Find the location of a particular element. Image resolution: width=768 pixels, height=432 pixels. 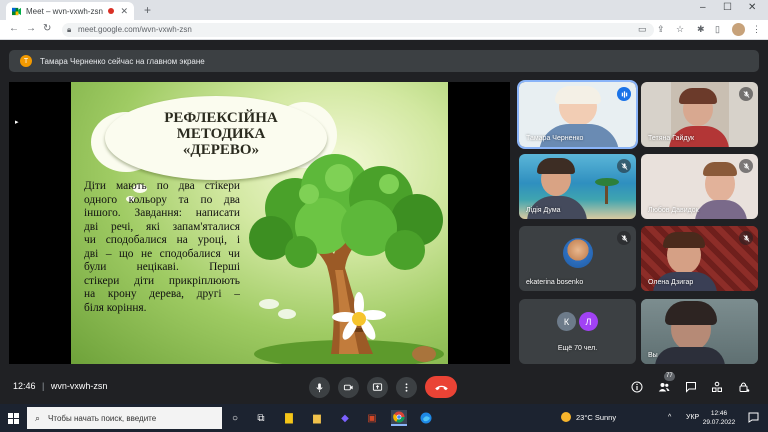

address-bar: 🔒︎ meet.google.com/wvn-vxwh-zsn is located at coordinates (358, 30).